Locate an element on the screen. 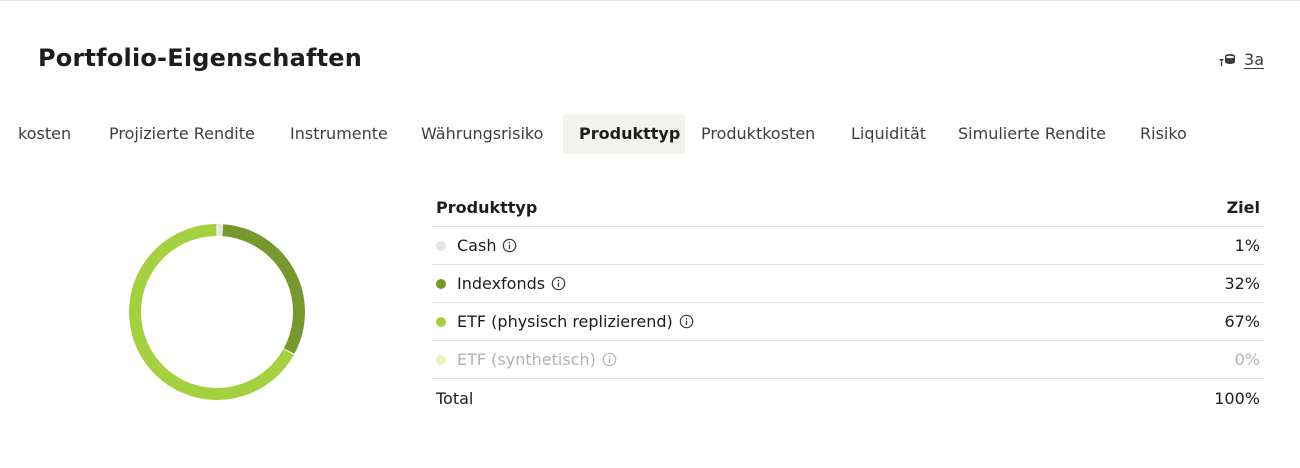 The height and width of the screenshot is (468, 1300). donut-slice-indexfonds is located at coordinates (263, 289).